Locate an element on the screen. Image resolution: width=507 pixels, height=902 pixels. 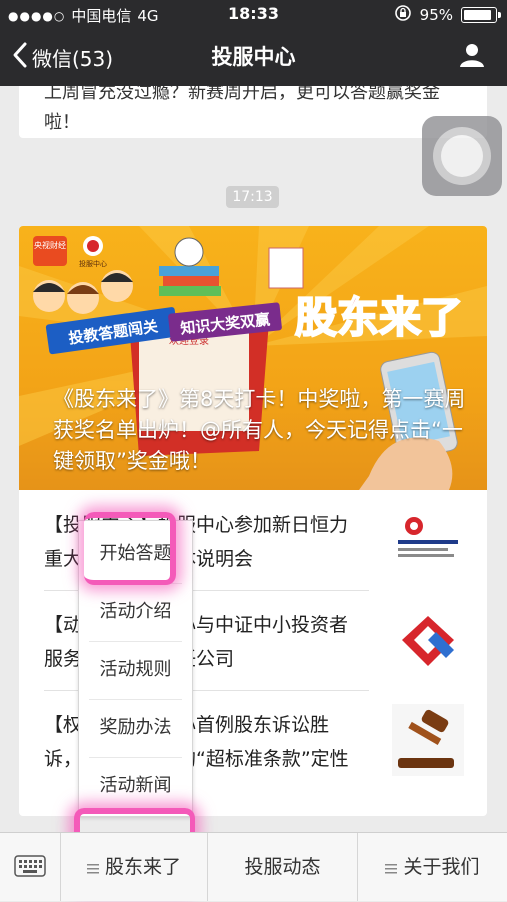
brand-left-text: 央视财经 is located at coordinates (50, 245).